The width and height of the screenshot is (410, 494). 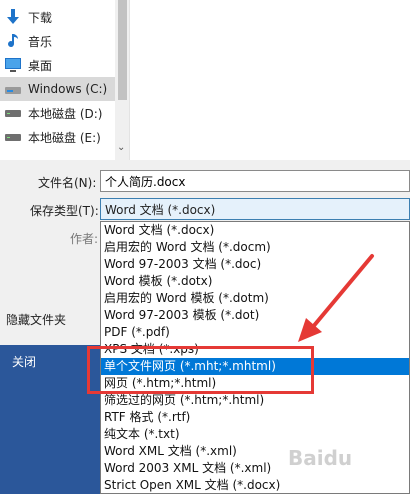 What do you see at coordinates (50, 419) in the screenshot?
I see `backstage-close-panel: 关闭` at bounding box center [50, 419].